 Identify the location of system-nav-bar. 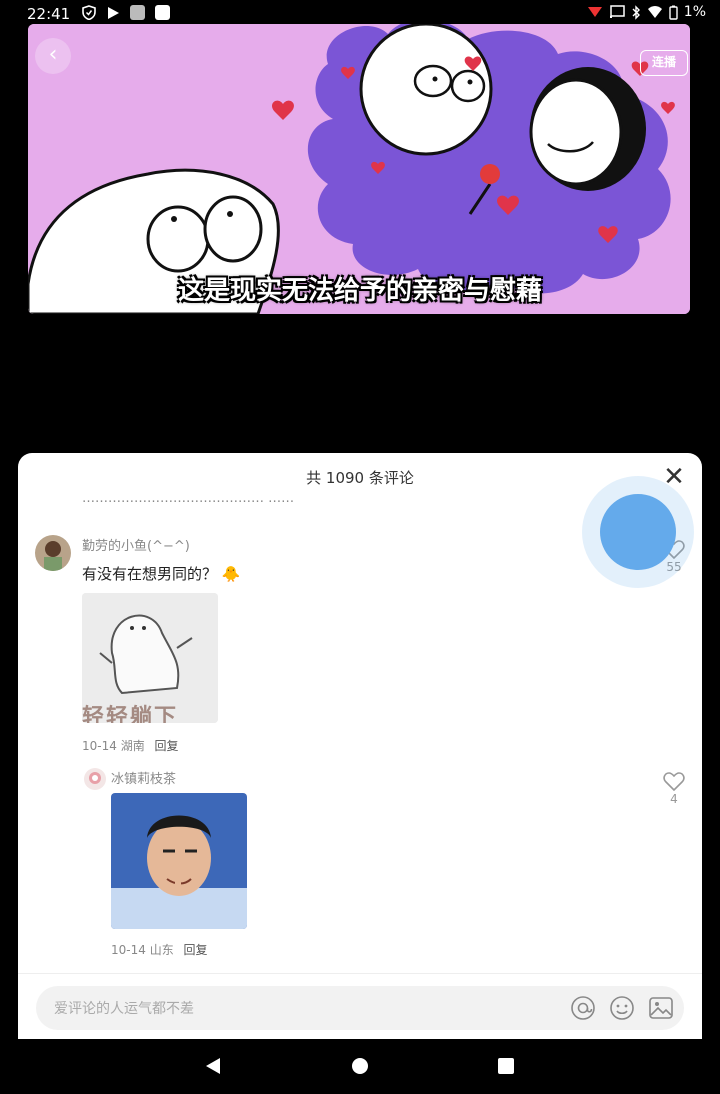
(360, 1066).